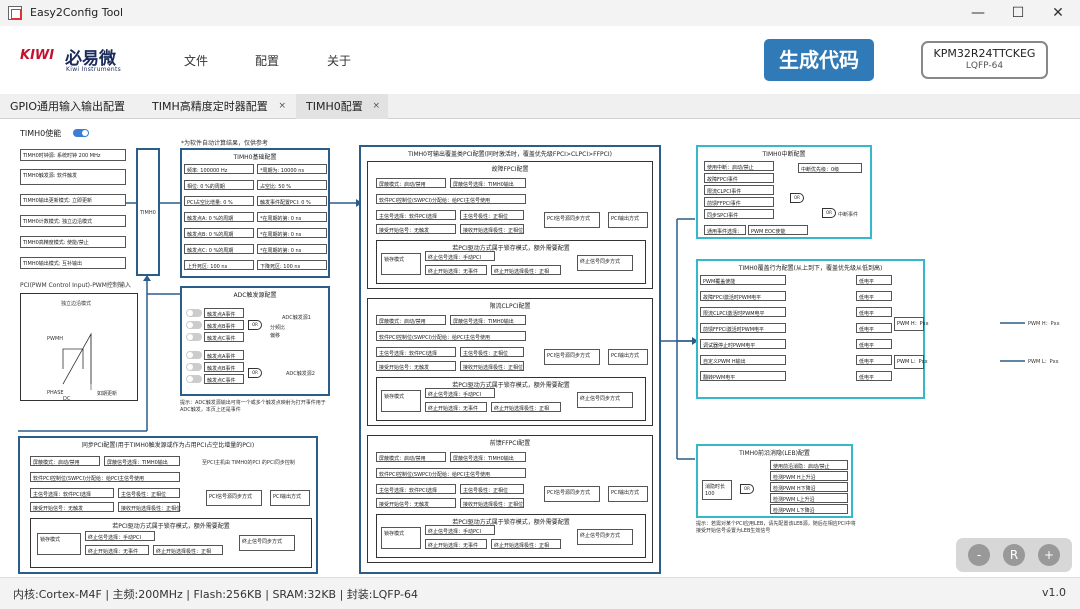 This screenshot has width=1080, height=609. Describe the element at coordinates (739, 178) in the screenshot. I see `irq-row: 故障FPCI事件` at that location.